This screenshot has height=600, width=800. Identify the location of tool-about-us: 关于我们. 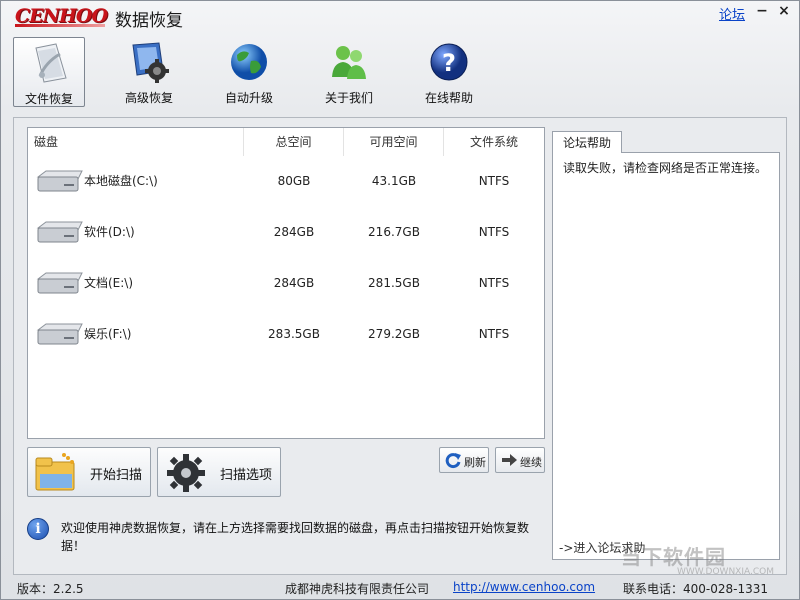
(349, 72).